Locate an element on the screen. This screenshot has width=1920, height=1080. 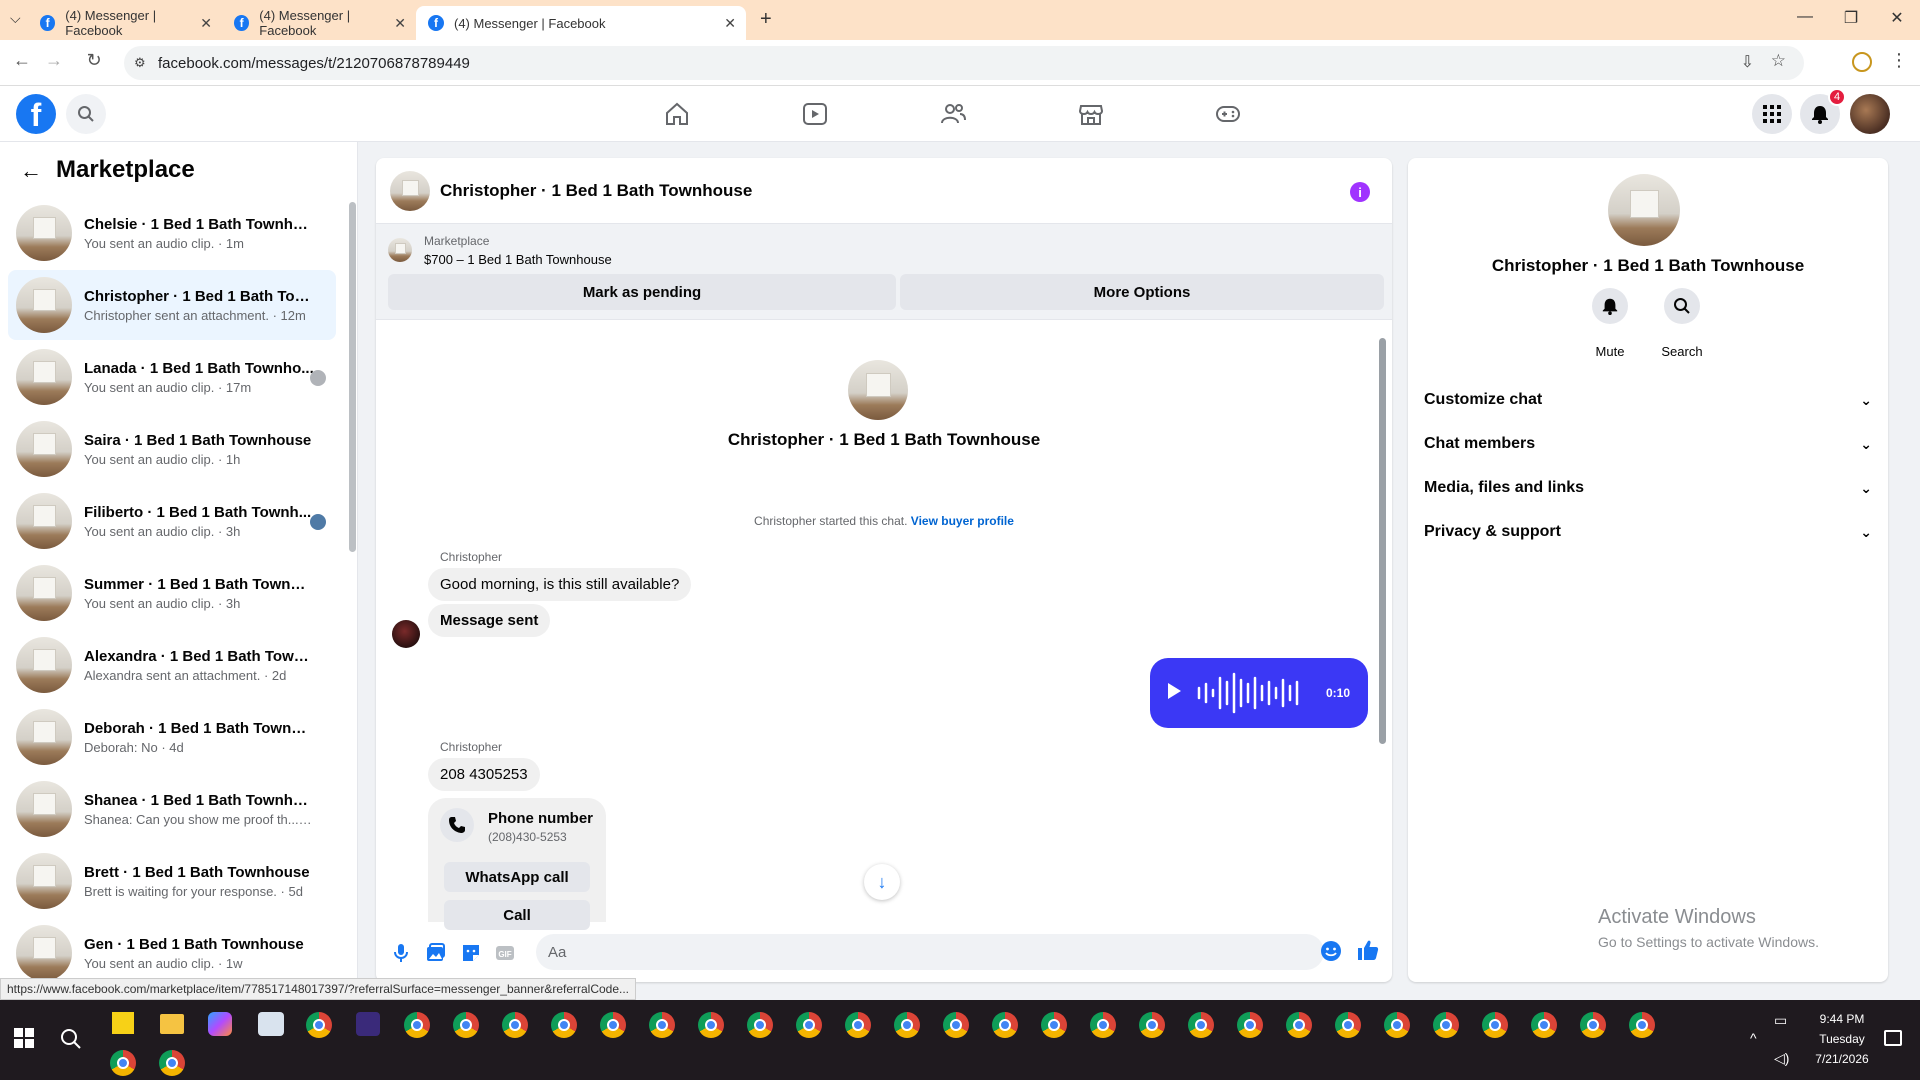
thumbs-up-icon is located at coordinates (1368, 950).